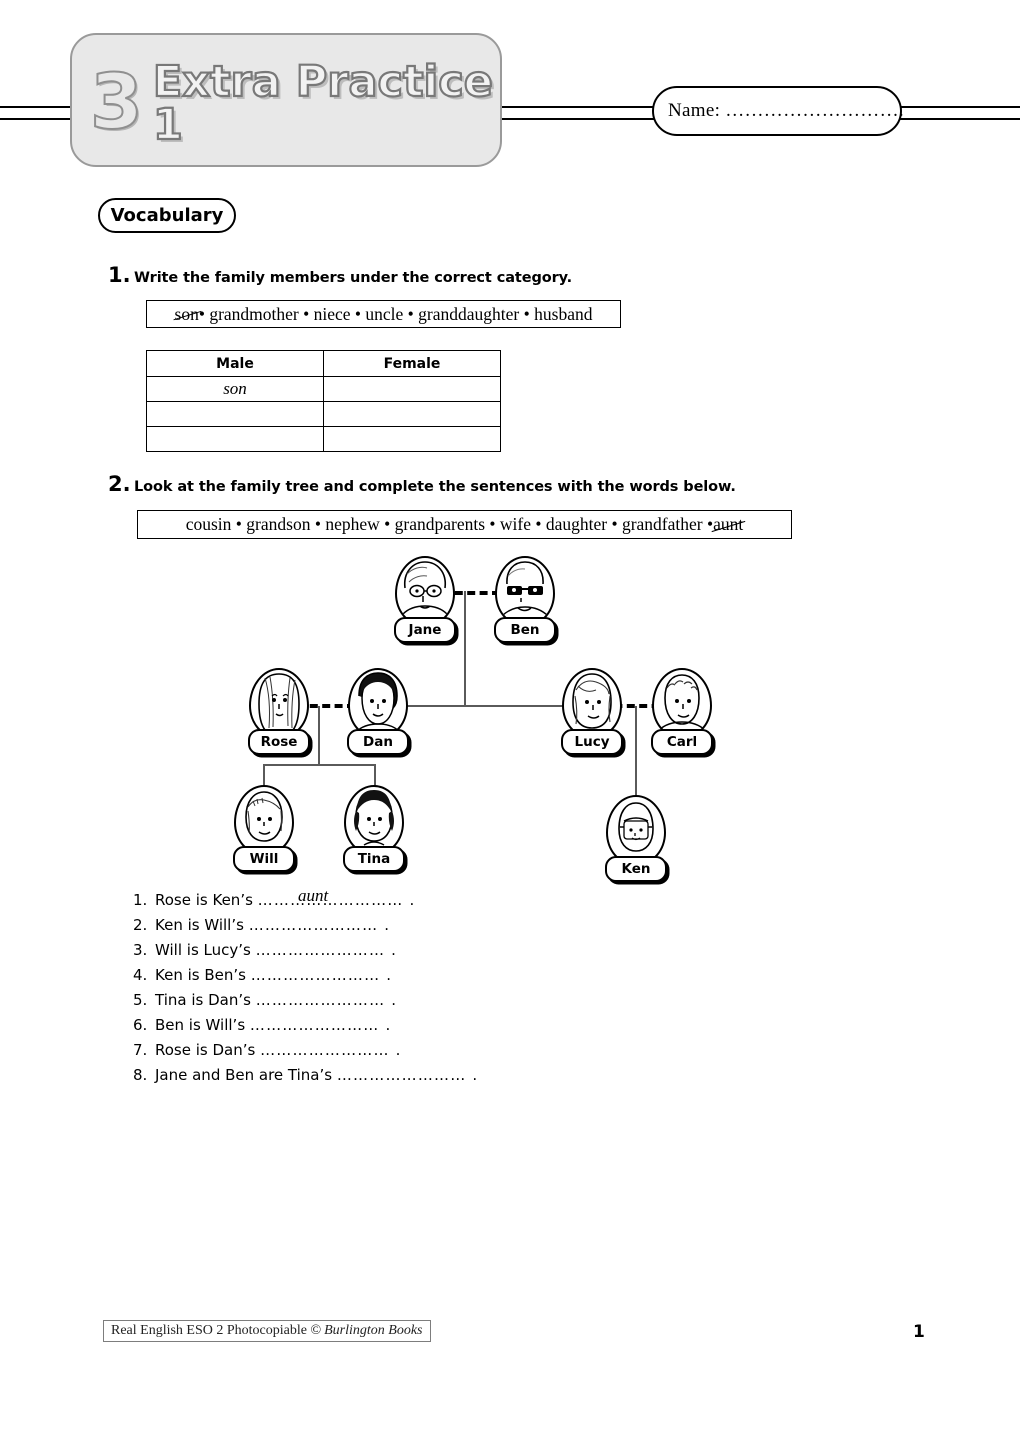 This screenshot has height=1443, width=1020. What do you see at coordinates (140, 925) in the screenshot?
I see `sentence-number: 2.` at bounding box center [140, 925].